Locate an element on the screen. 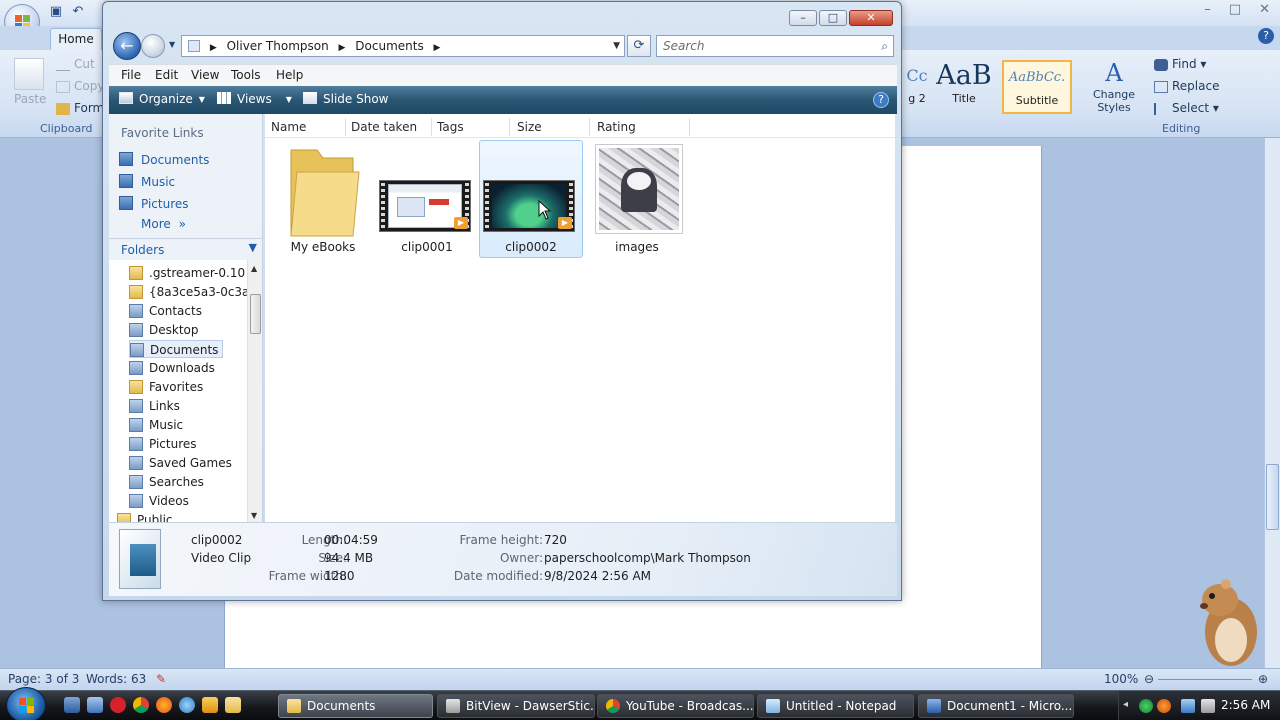  zoom-in-icon: ⊕ is located at coordinates (1263, 679).